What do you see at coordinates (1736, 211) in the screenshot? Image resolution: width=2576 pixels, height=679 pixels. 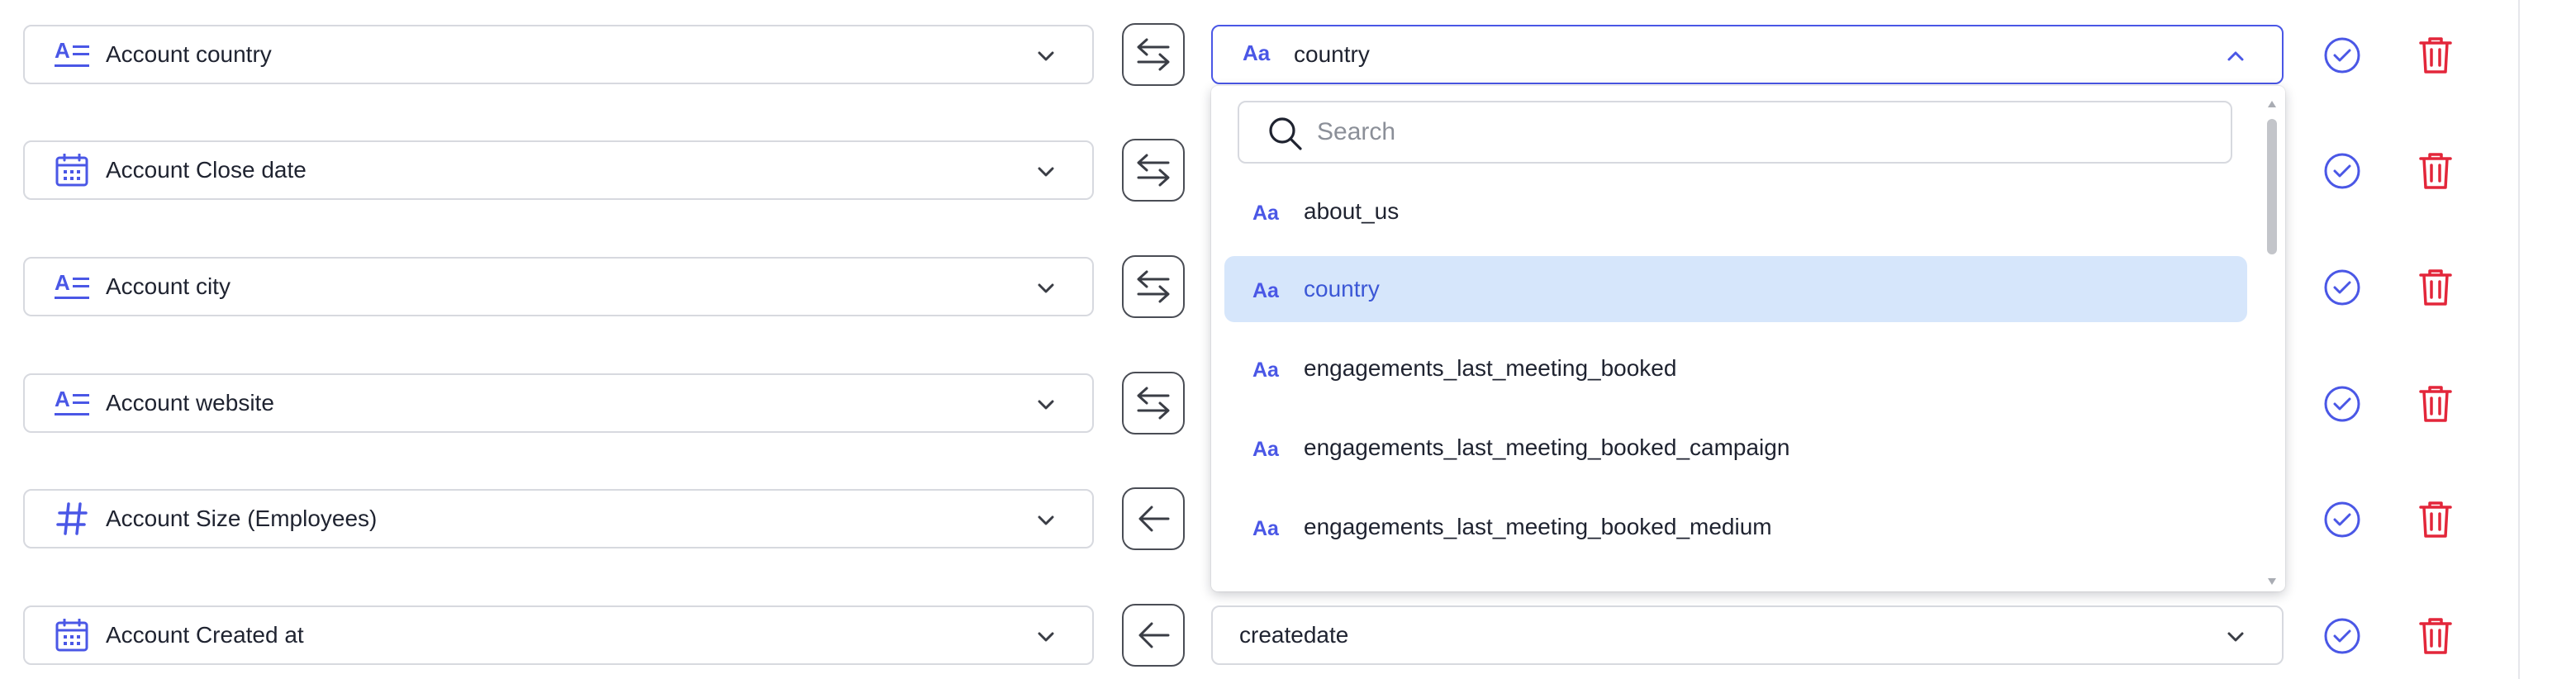 I see `dropdown-option: Aa about_us` at bounding box center [1736, 211].